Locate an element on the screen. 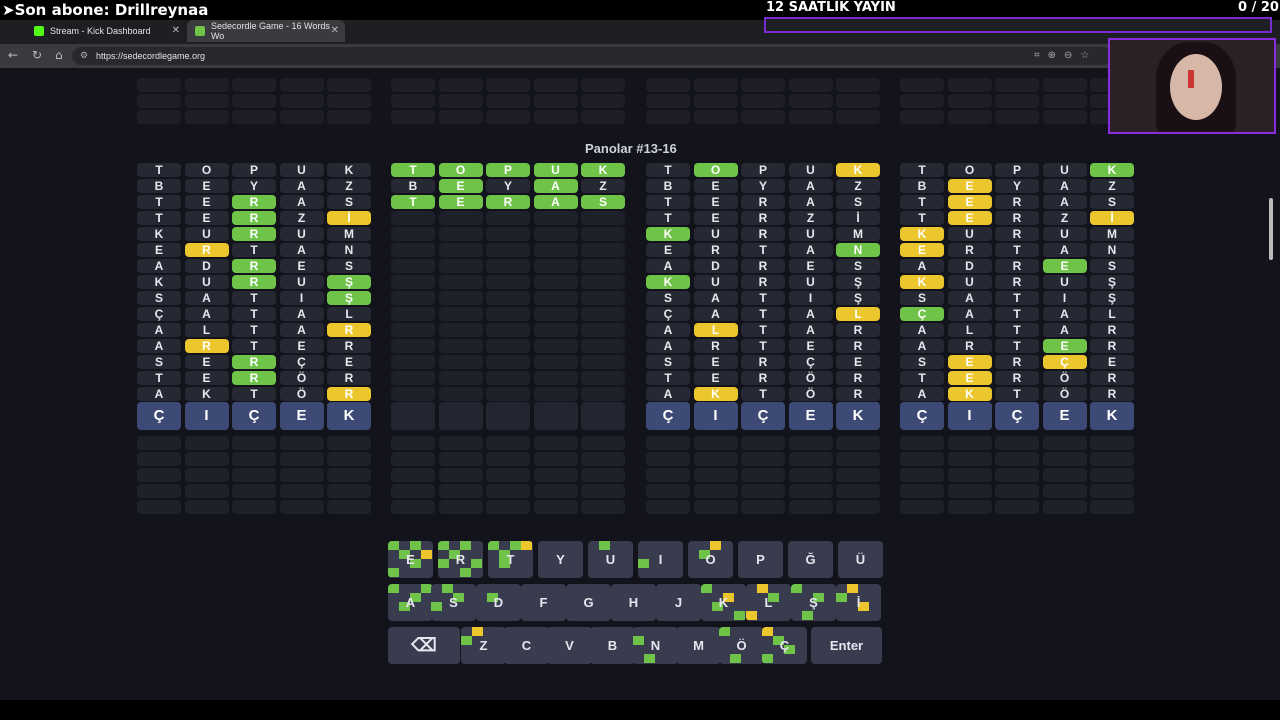  key-p: P is located at coordinates (760, 559).